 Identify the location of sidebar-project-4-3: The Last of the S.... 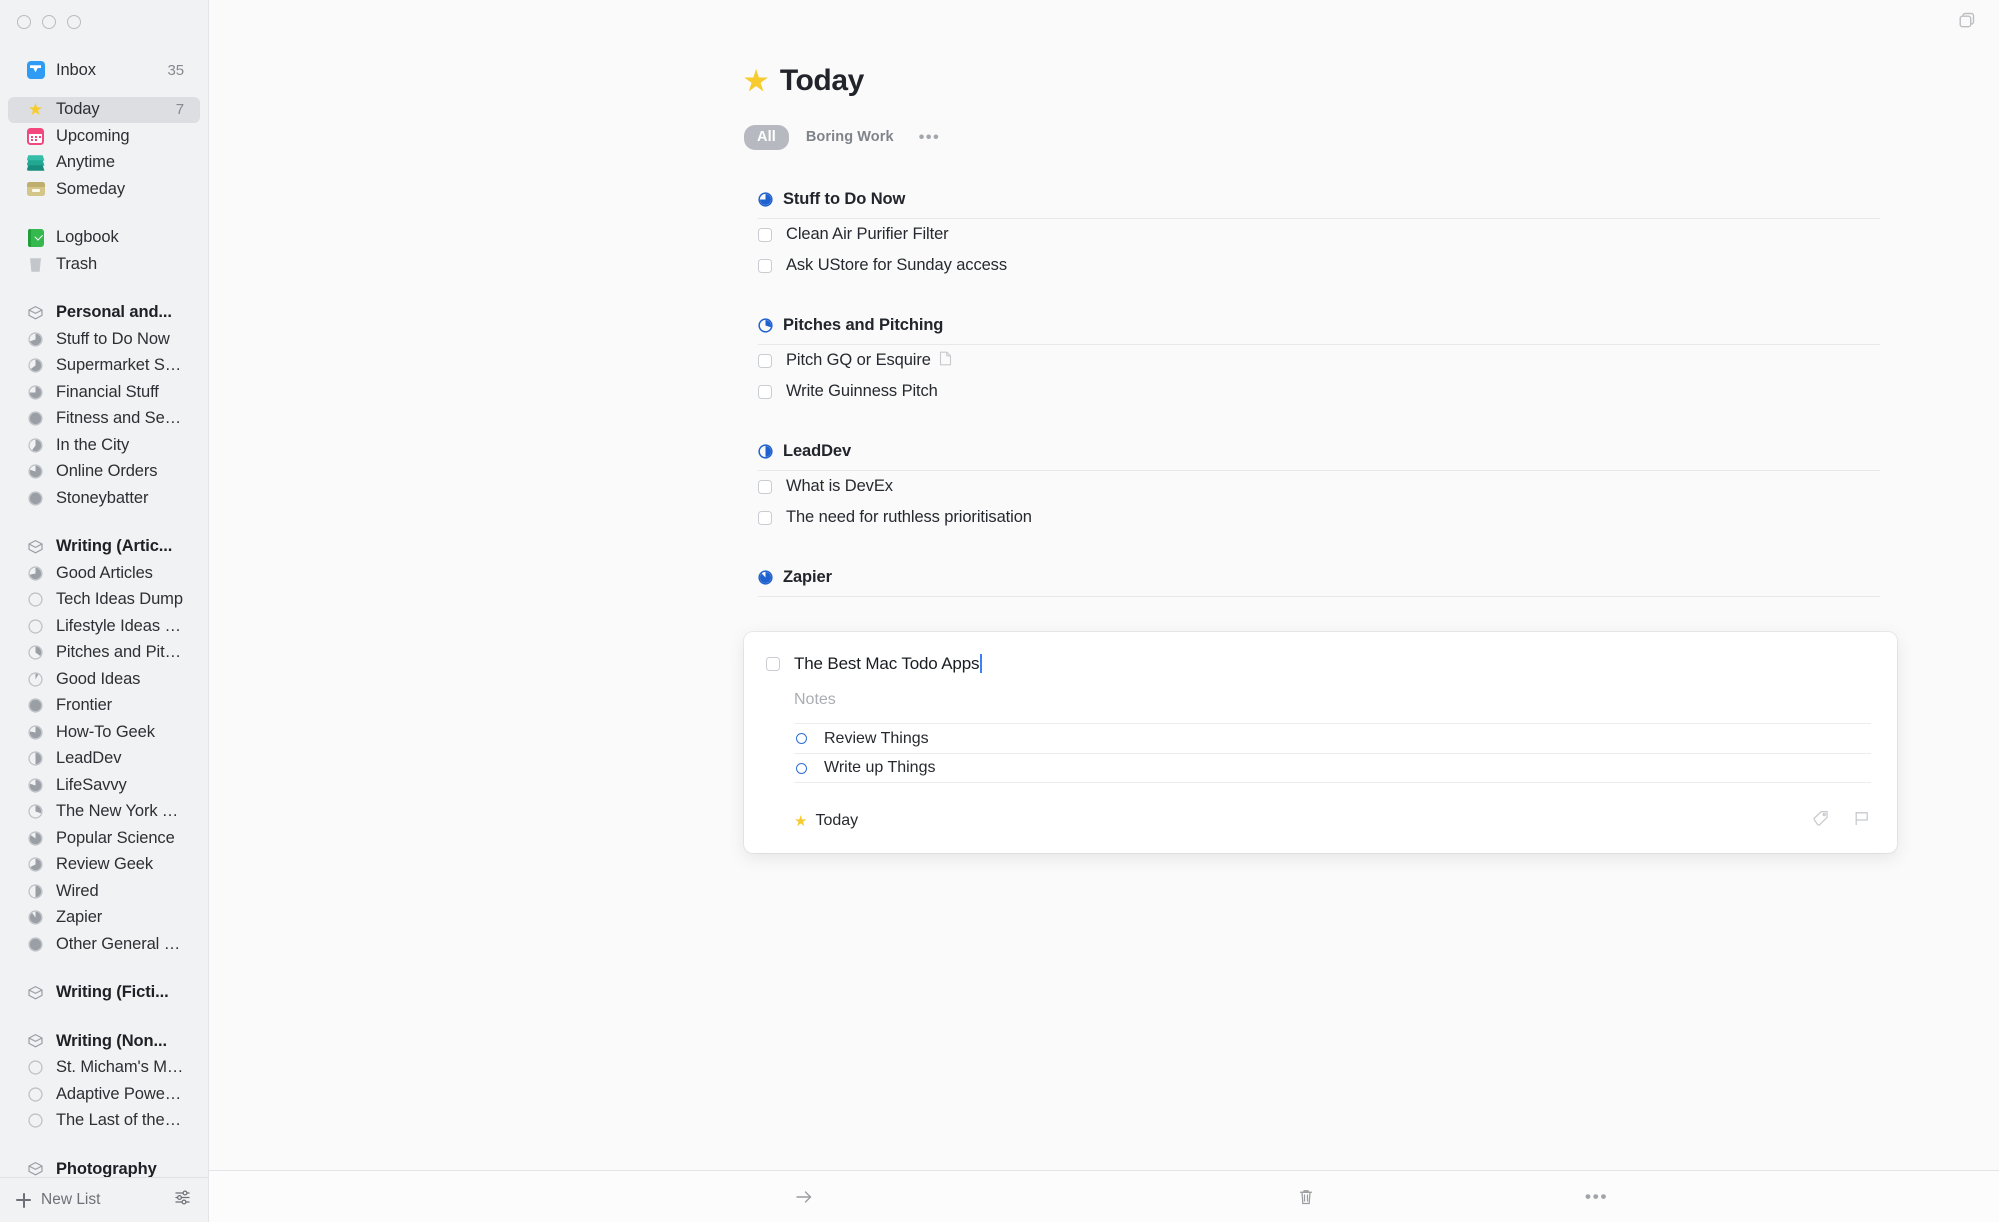
(104, 1121).